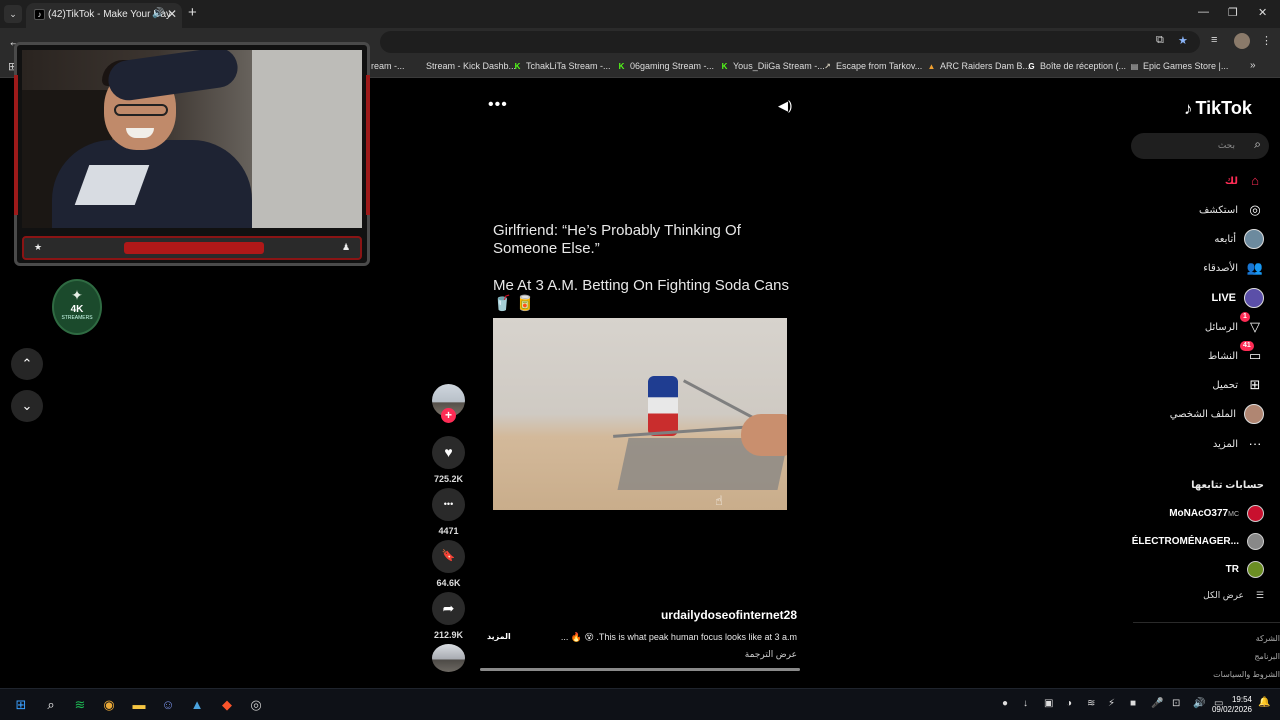 Image resolution: width=1280 pixels, height=720 pixels. Describe the element at coordinates (1025, 703) in the screenshot. I see `download-tray-icon: ↓` at that location.